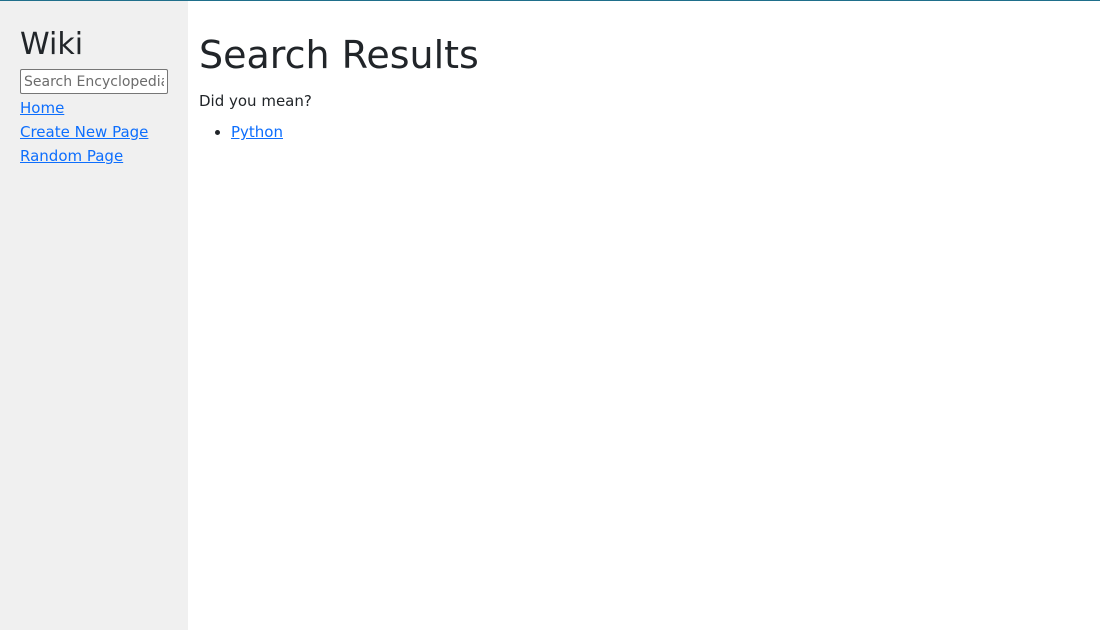 This screenshot has width=1100, height=630. Describe the element at coordinates (104, 132) in the screenshot. I see `nav-link-create-new-page: Create New Page` at that location.